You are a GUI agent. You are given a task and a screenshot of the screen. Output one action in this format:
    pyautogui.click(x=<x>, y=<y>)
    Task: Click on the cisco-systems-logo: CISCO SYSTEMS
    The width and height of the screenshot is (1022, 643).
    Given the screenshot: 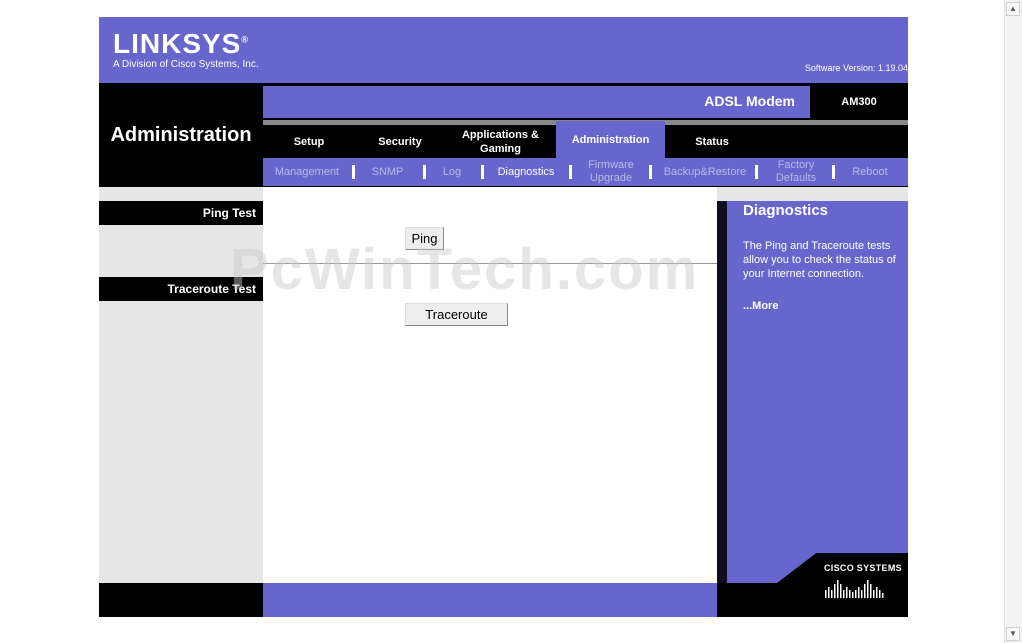 What is the action you would take?
    pyautogui.click(x=863, y=568)
    